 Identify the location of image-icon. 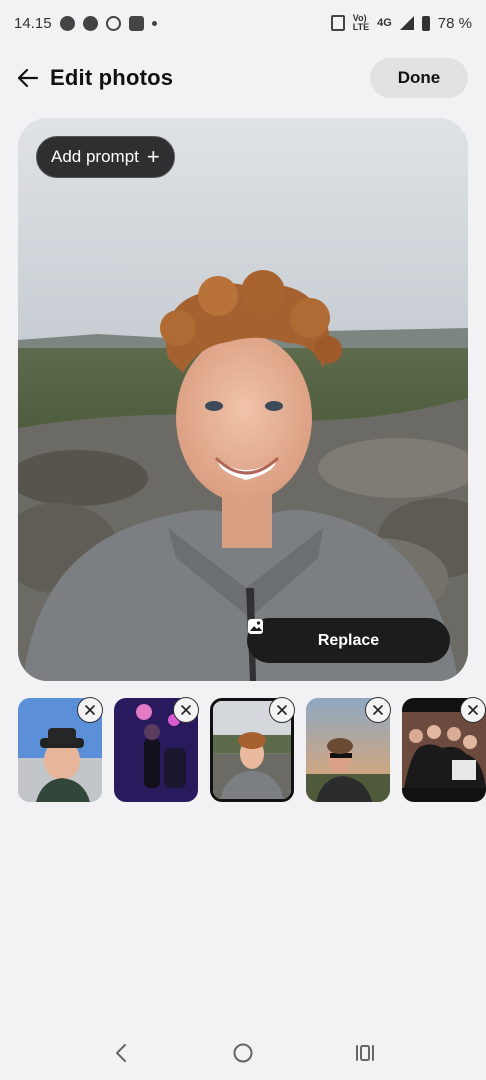
(255, 626).